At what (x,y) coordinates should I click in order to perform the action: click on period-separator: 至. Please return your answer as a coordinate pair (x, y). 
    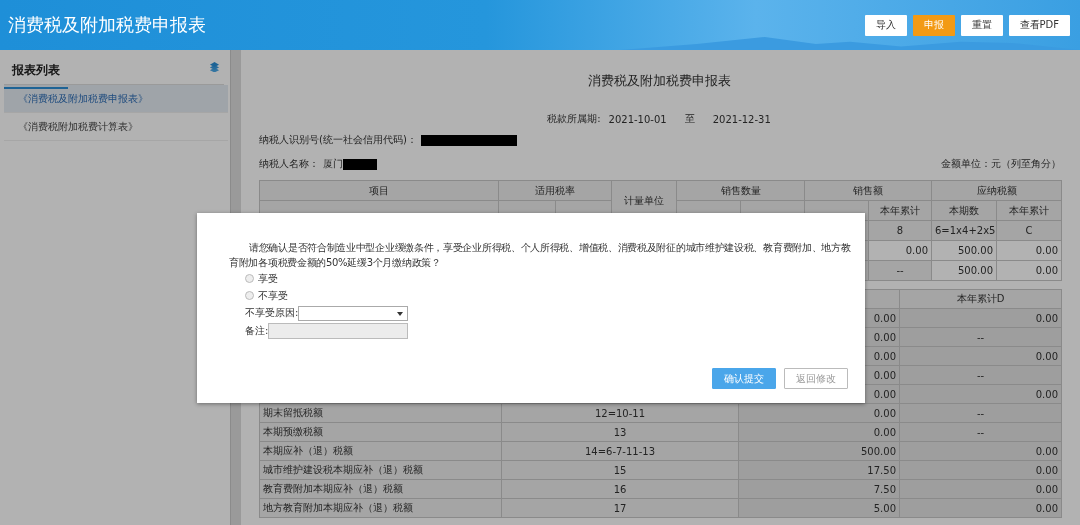
    Looking at the image, I should click on (689, 119).